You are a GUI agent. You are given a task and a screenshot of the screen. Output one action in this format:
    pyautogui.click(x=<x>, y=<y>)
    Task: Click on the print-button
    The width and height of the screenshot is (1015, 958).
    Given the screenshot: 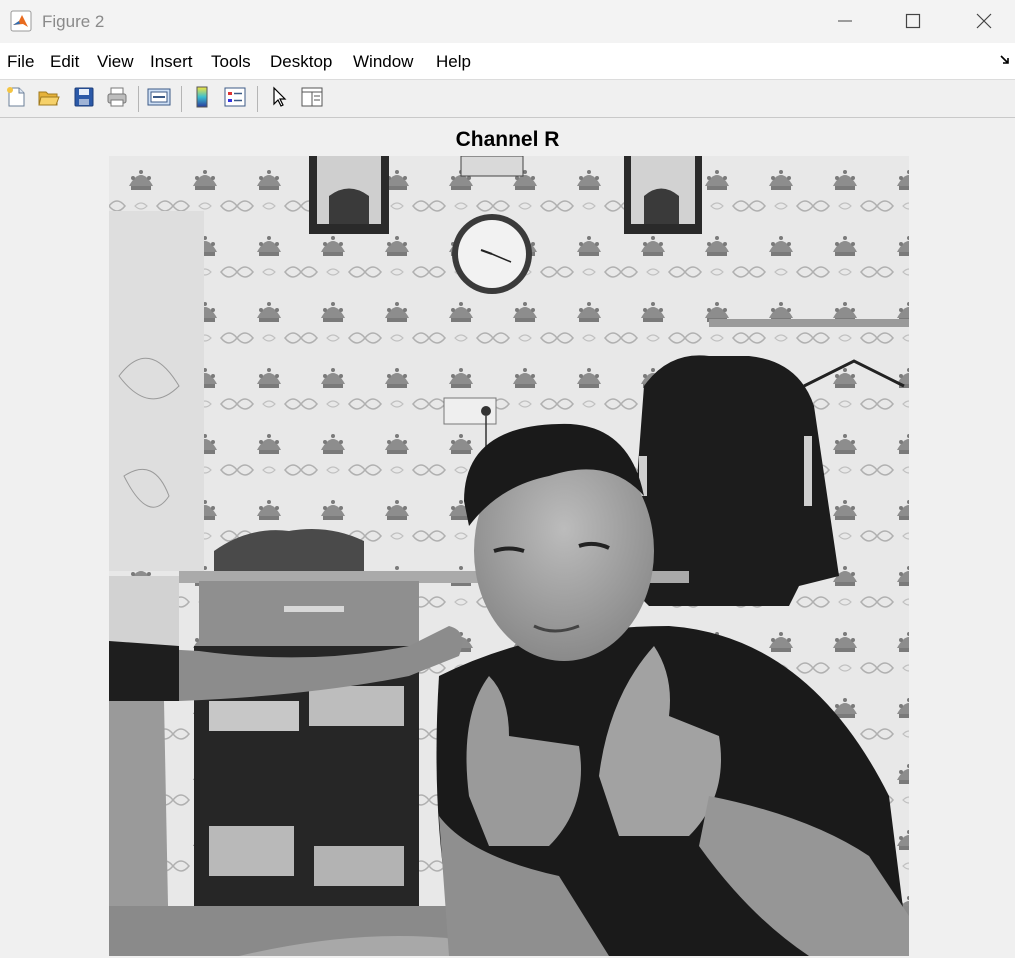 What is the action you would take?
    pyautogui.click(x=117, y=97)
    